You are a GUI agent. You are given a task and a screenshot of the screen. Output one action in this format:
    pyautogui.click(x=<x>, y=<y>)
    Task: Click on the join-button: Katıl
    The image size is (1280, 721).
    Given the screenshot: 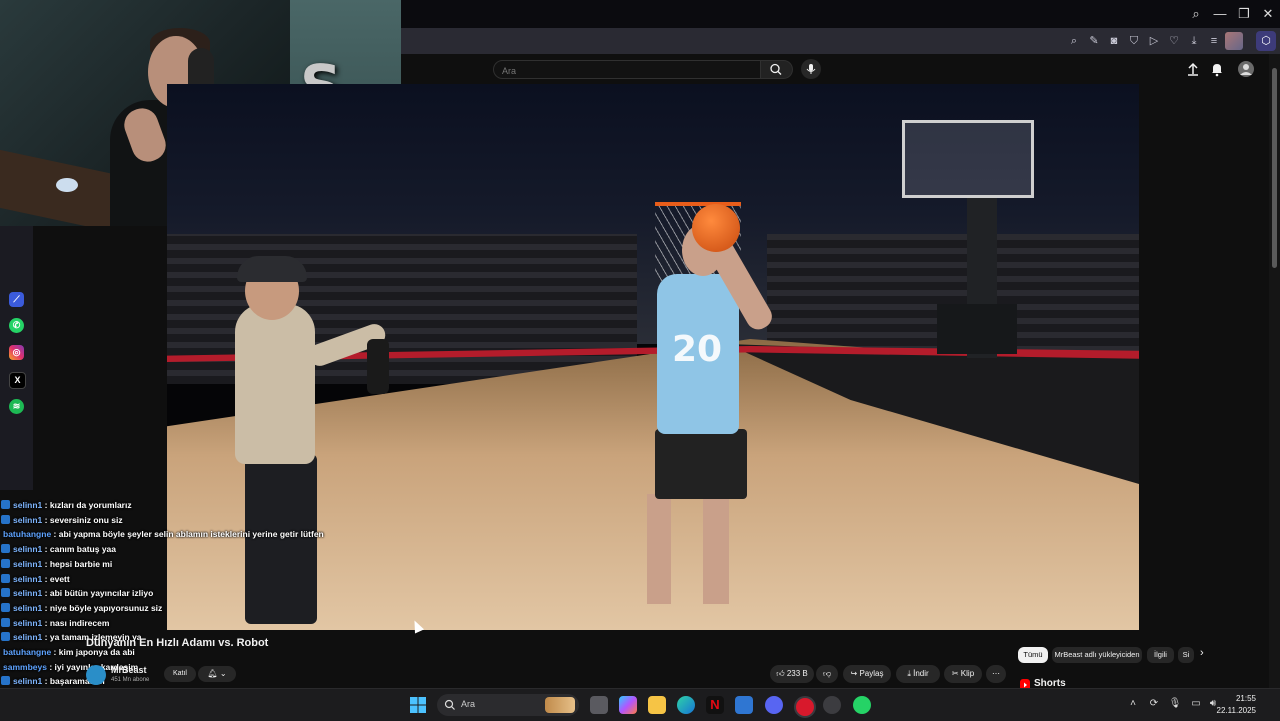 What is the action you would take?
    pyautogui.click(x=180, y=674)
    